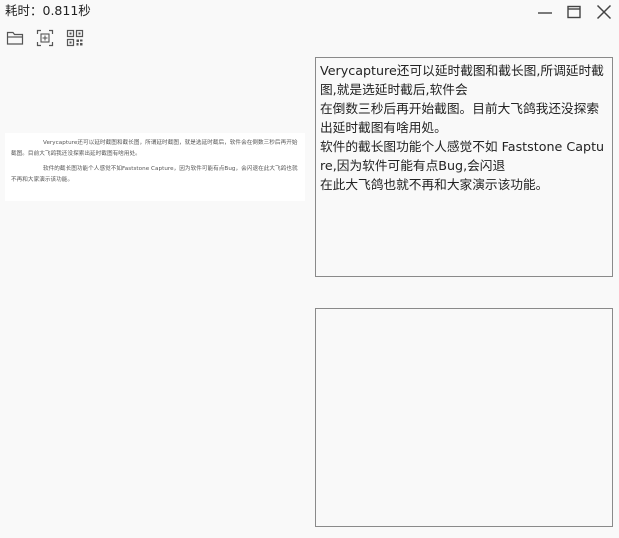 The width and height of the screenshot is (619, 538). I want to click on minimize-icon, so click(545, 13).